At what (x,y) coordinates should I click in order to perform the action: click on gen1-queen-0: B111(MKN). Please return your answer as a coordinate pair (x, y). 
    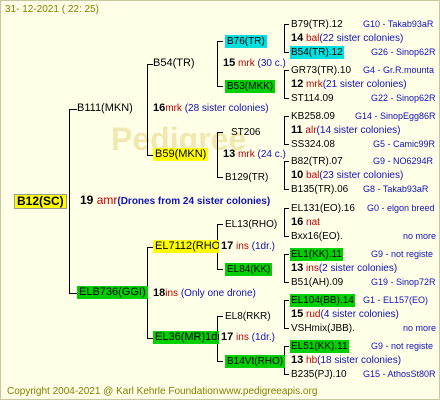
    Looking at the image, I should click on (105, 108).